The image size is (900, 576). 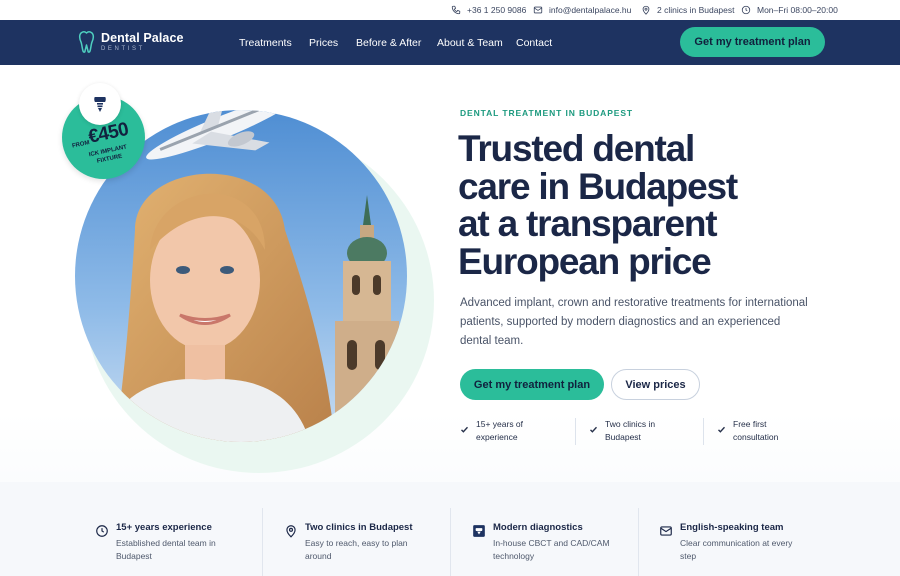 What do you see at coordinates (164, 527) in the screenshot?
I see `highlight-title: 15+ years experience` at bounding box center [164, 527].